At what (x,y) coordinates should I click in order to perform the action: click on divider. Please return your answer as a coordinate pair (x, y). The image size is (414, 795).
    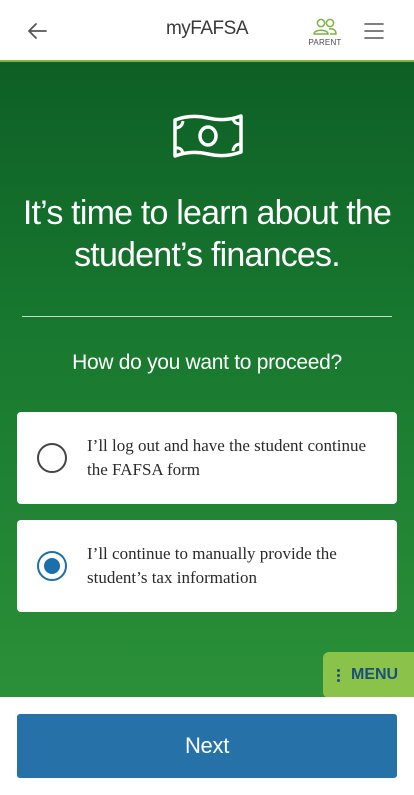
    Looking at the image, I should click on (207, 316).